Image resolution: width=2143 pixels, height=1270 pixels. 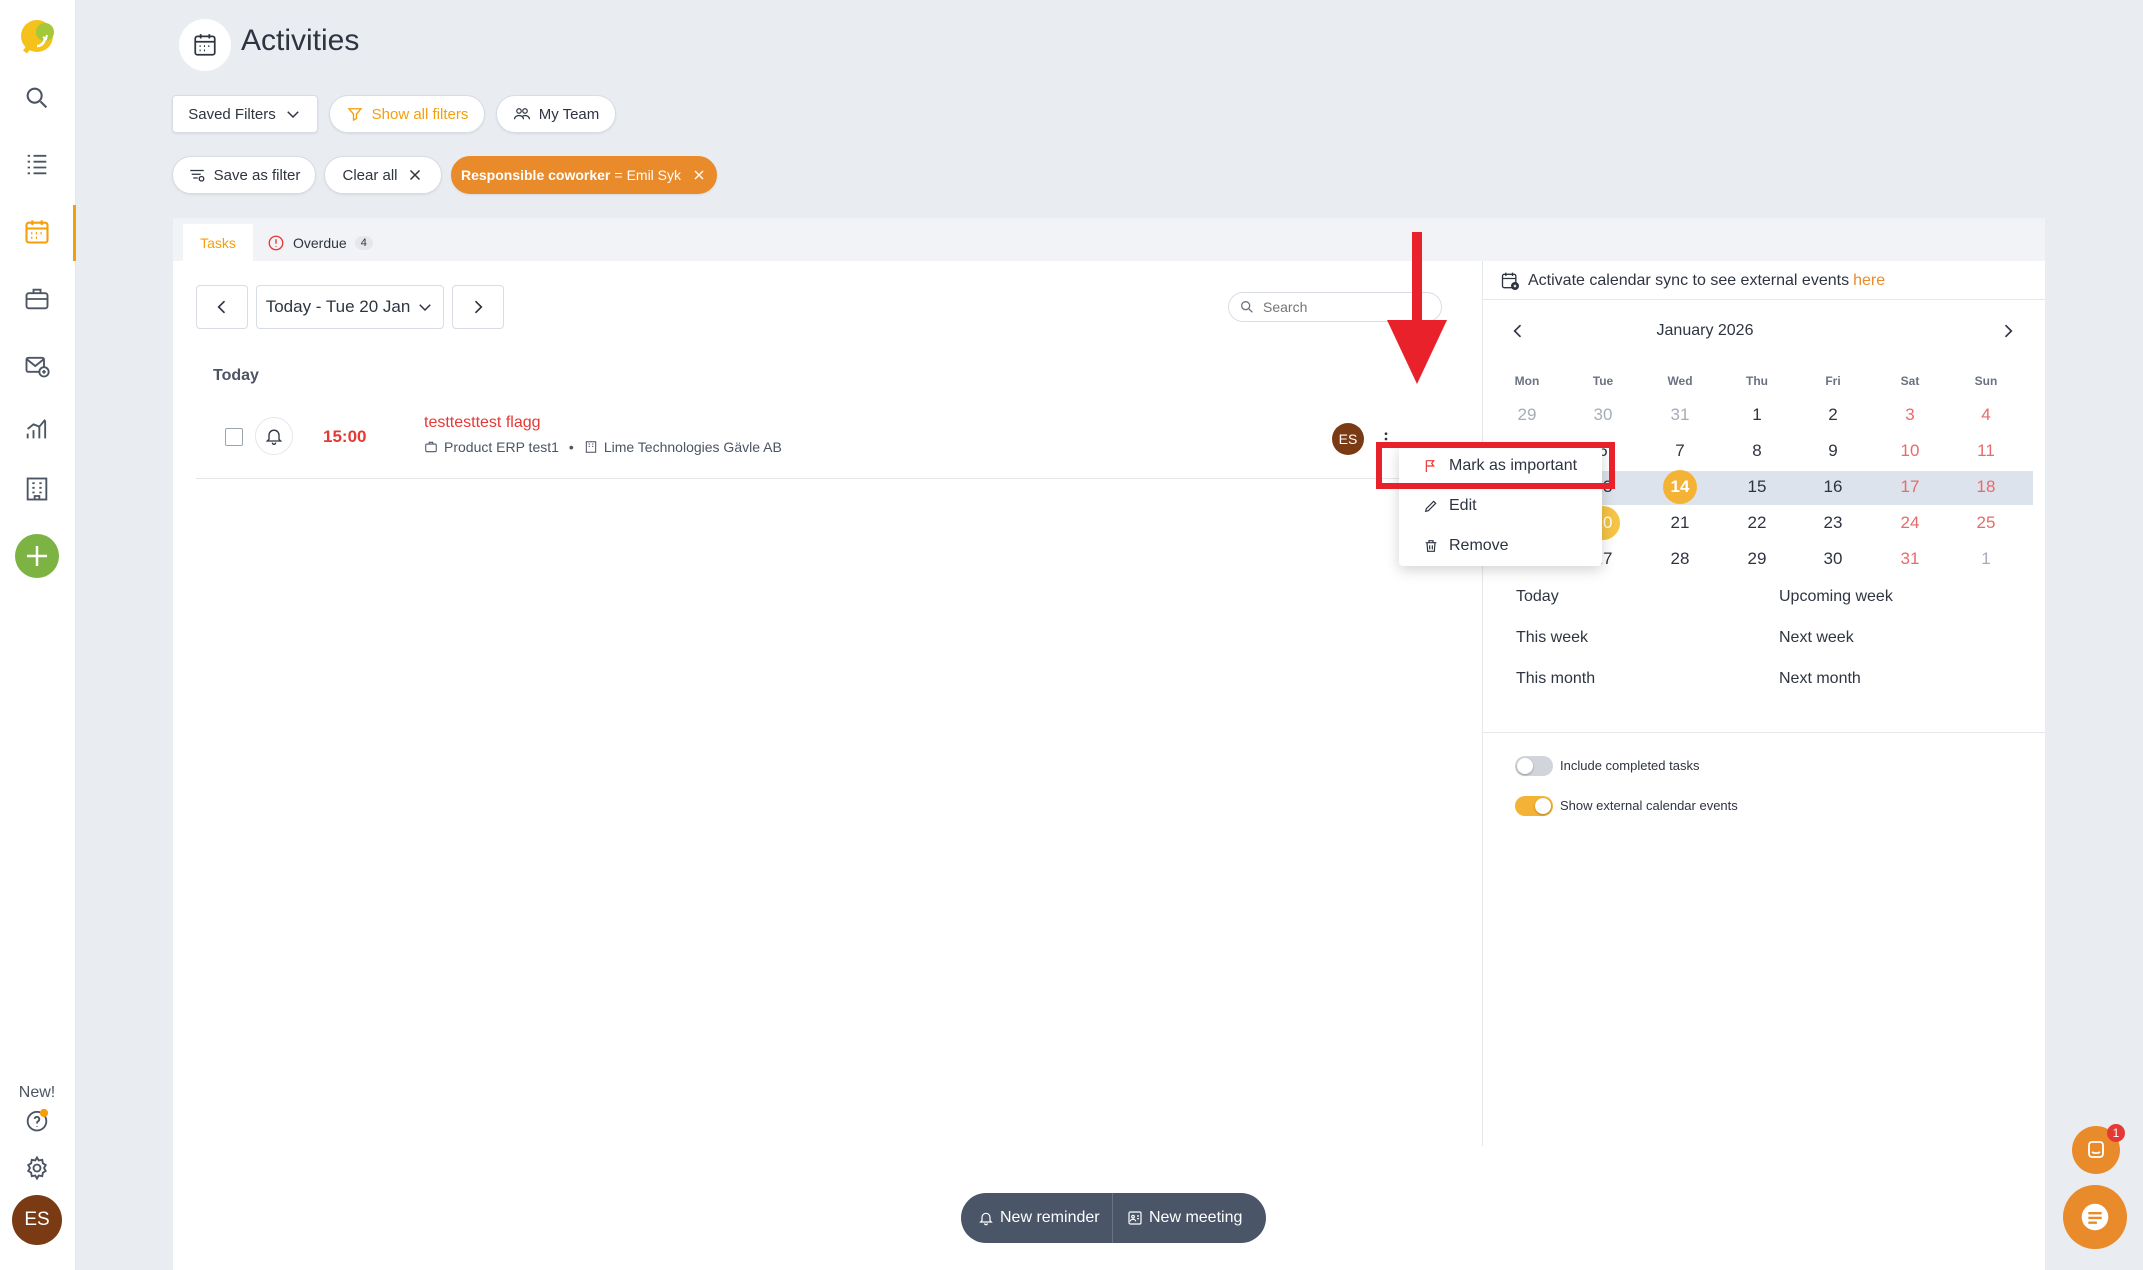 I want to click on calendar-day: 22, so click(x=1757, y=523).